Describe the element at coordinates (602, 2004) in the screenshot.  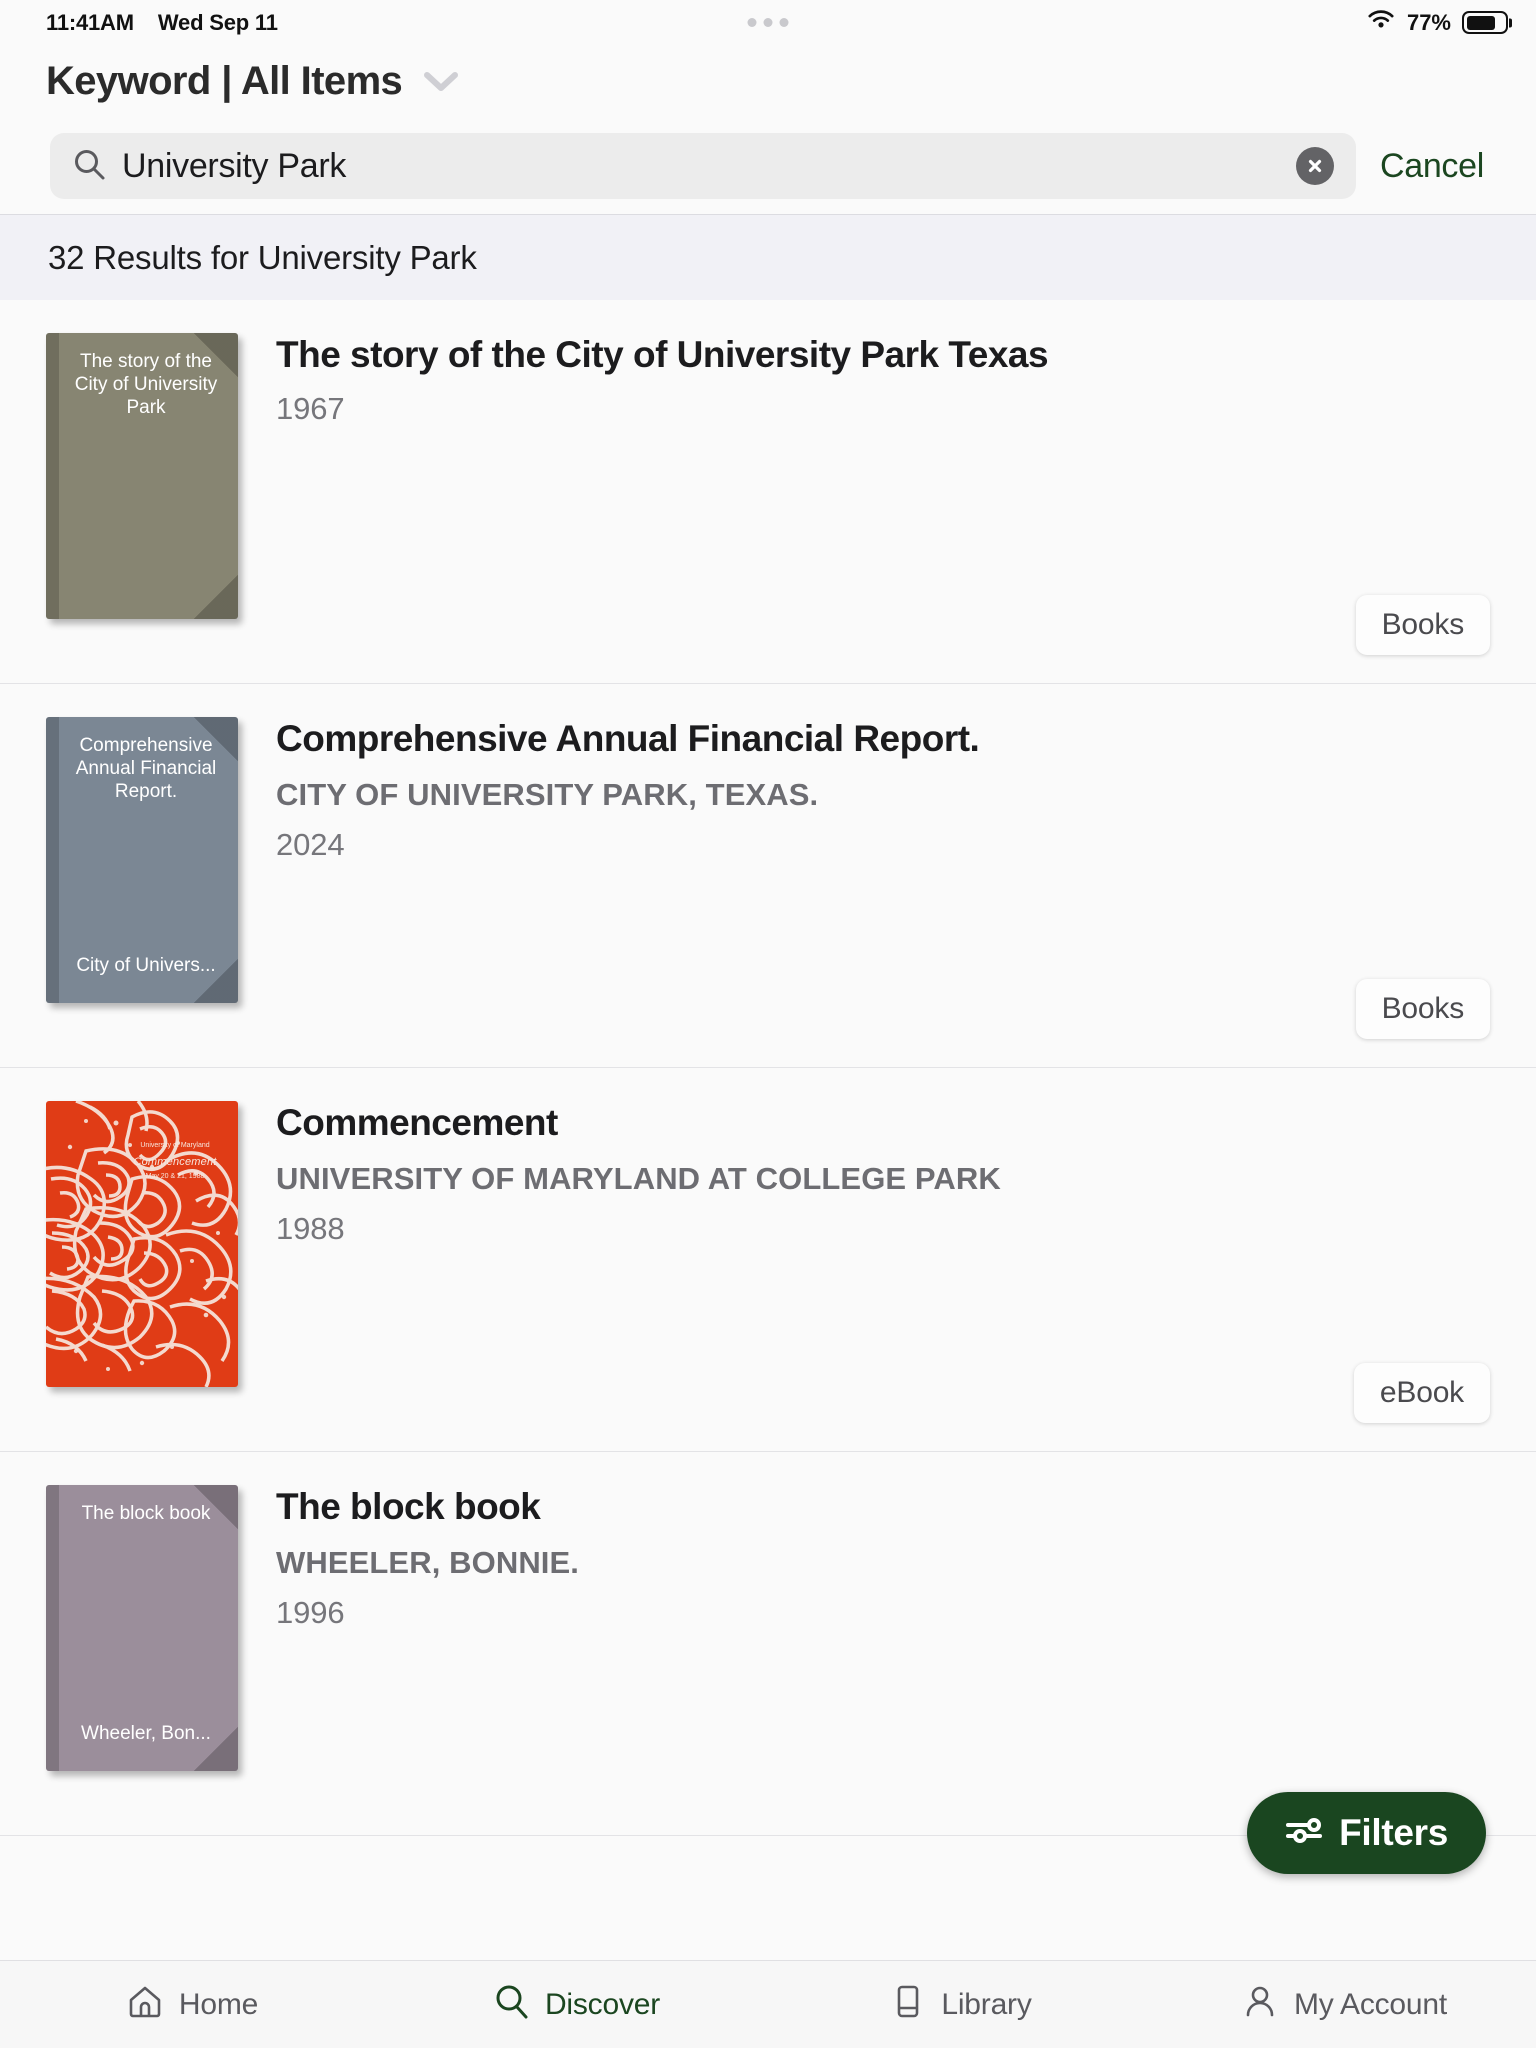
I see `tab-discover-label: Discover` at that location.